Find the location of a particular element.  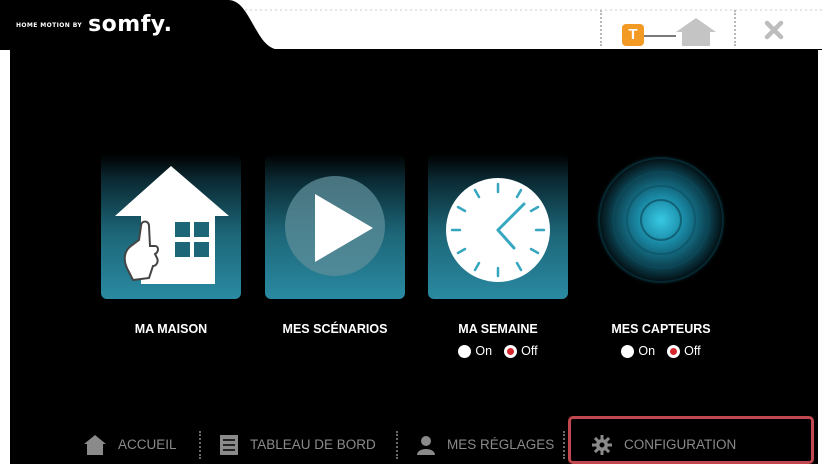

close-icon is located at coordinates (774, 30).